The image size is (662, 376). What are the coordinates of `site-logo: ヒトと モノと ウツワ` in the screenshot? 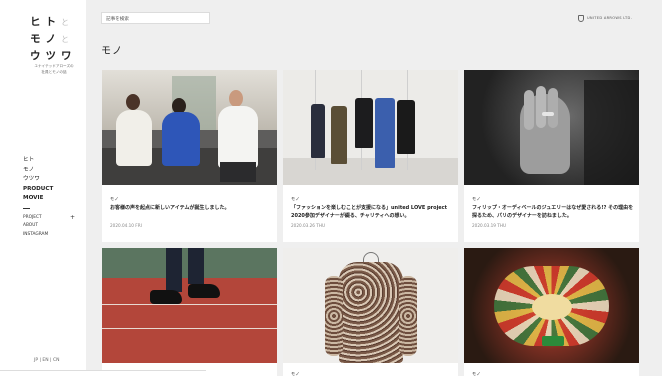 It's located at (53, 39).